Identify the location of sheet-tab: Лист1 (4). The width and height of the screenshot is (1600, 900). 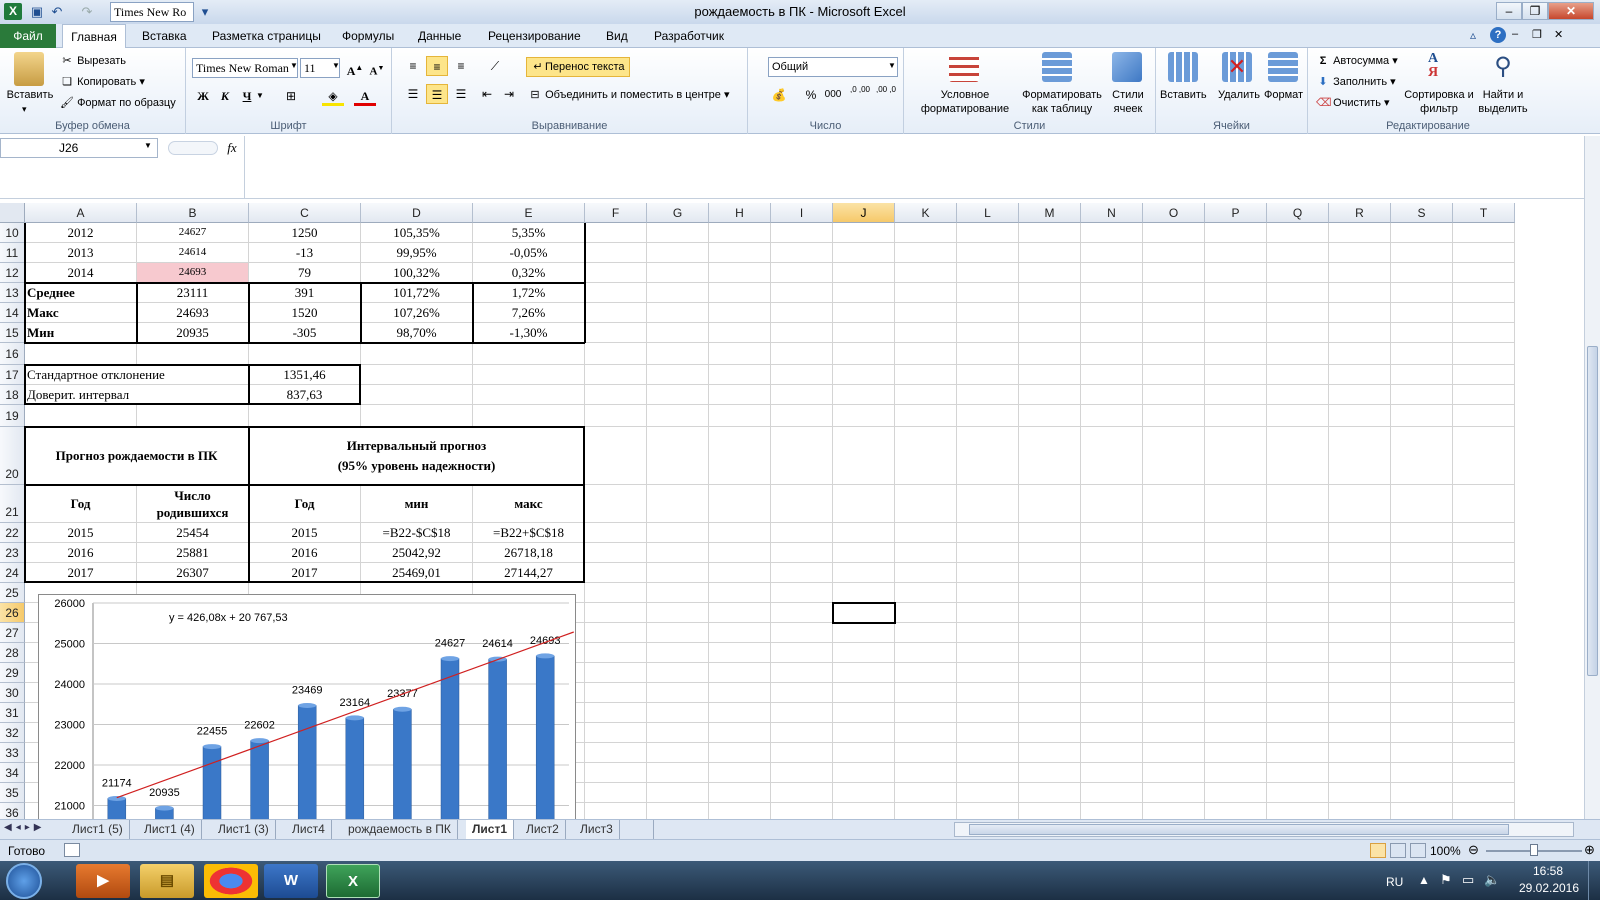
(170, 829).